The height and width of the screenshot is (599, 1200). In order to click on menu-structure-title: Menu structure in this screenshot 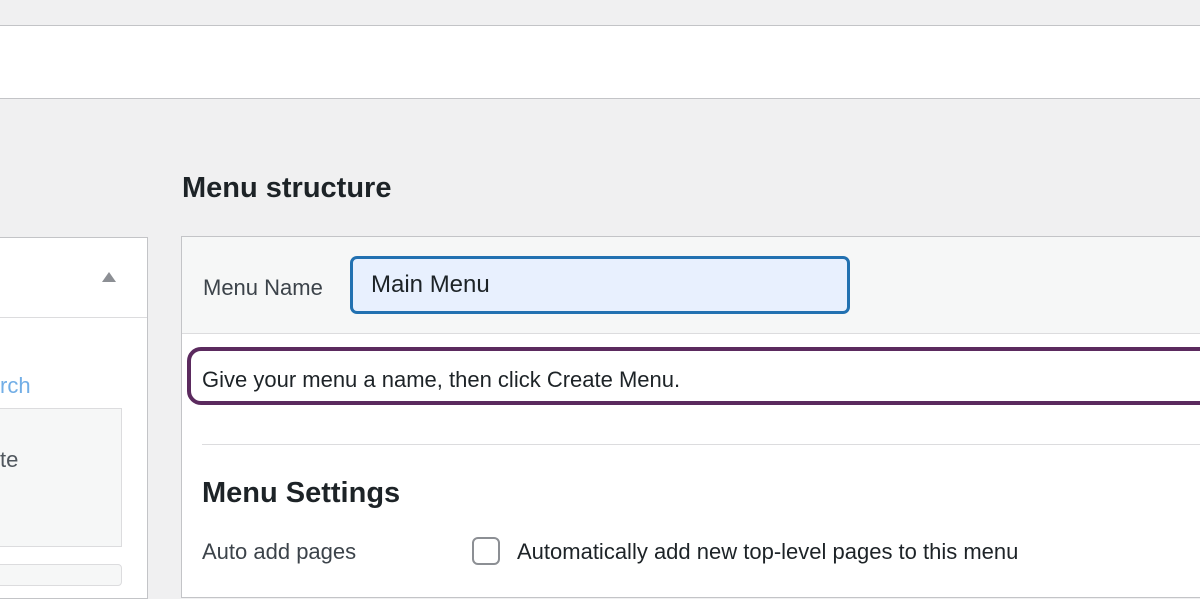, I will do `click(287, 188)`.